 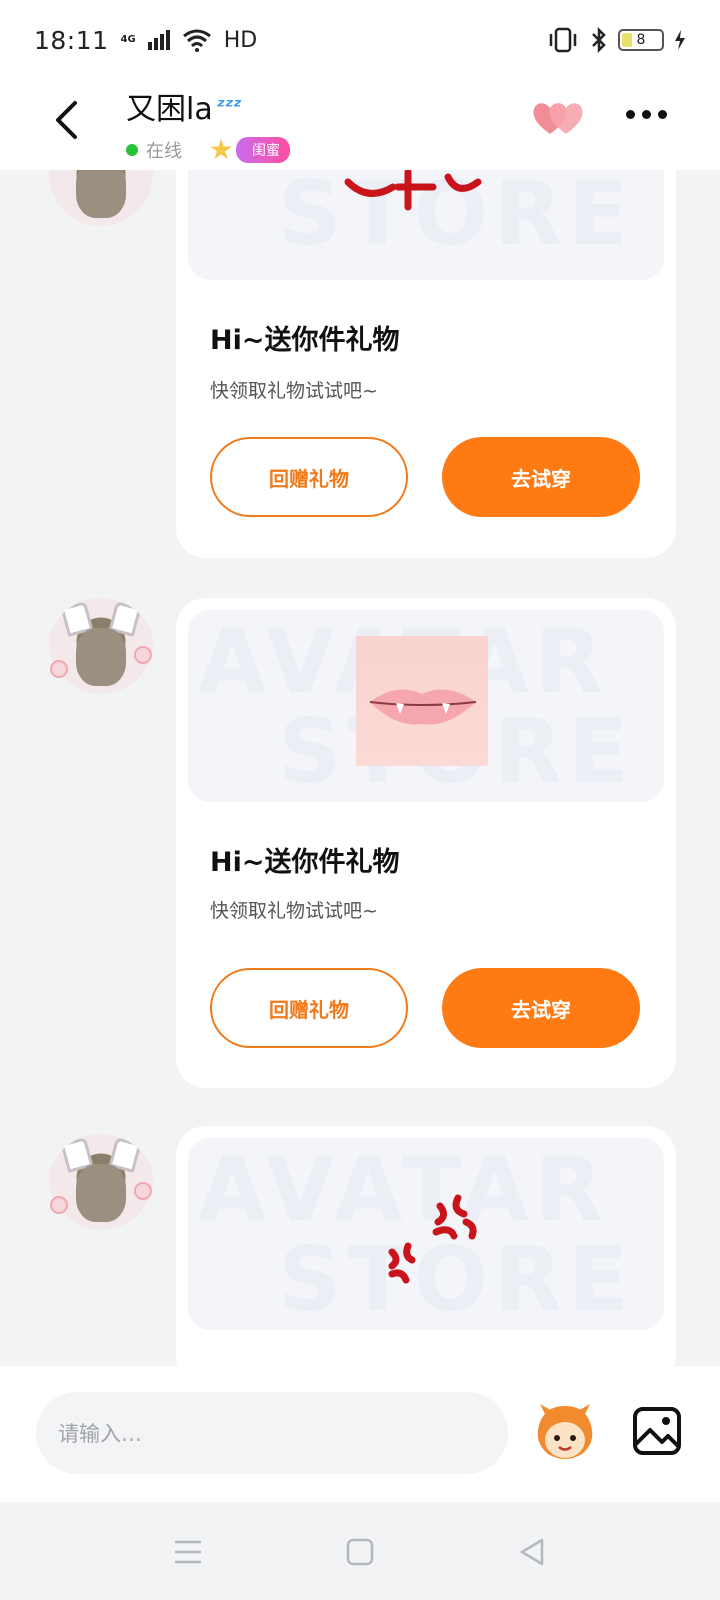 I want to click on system-nav-bar, so click(x=360, y=1551).